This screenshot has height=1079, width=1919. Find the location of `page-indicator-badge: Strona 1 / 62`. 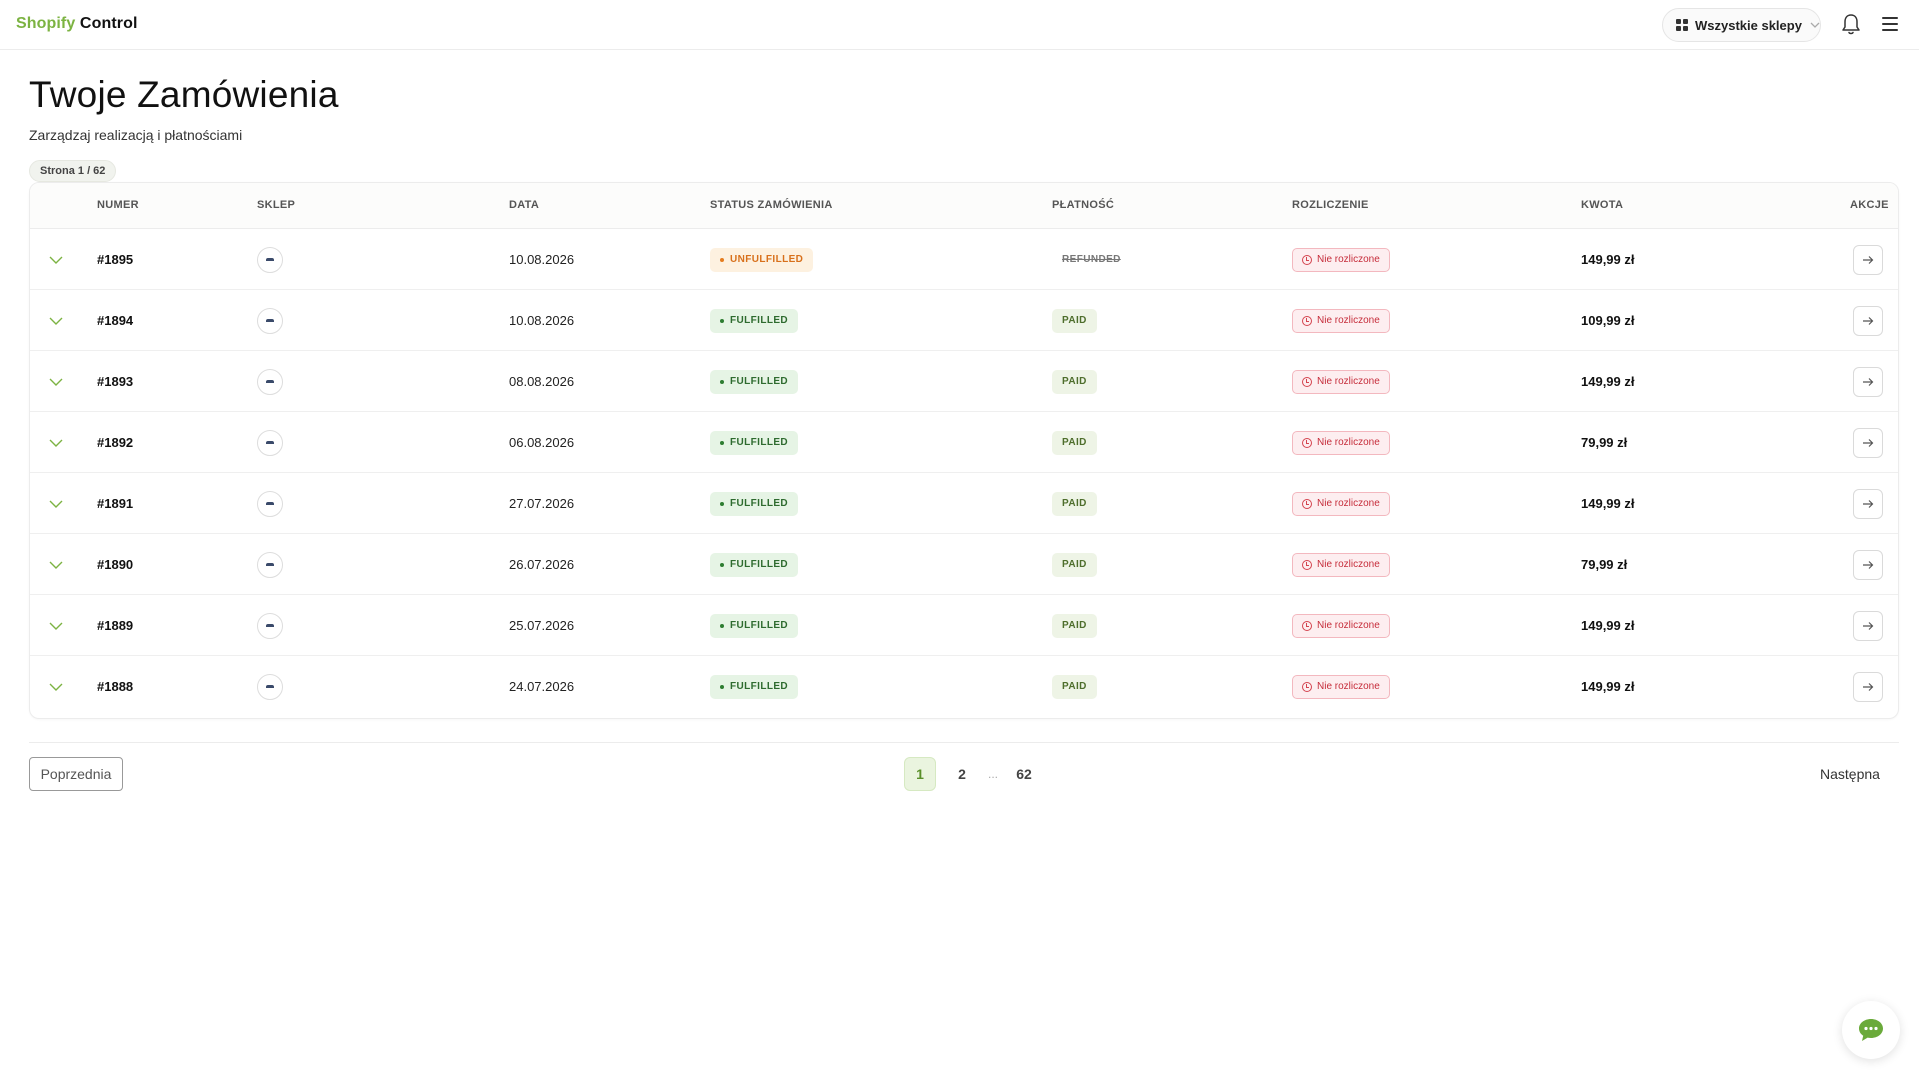

page-indicator-badge: Strona 1 / 62 is located at coordinates (73, 171).